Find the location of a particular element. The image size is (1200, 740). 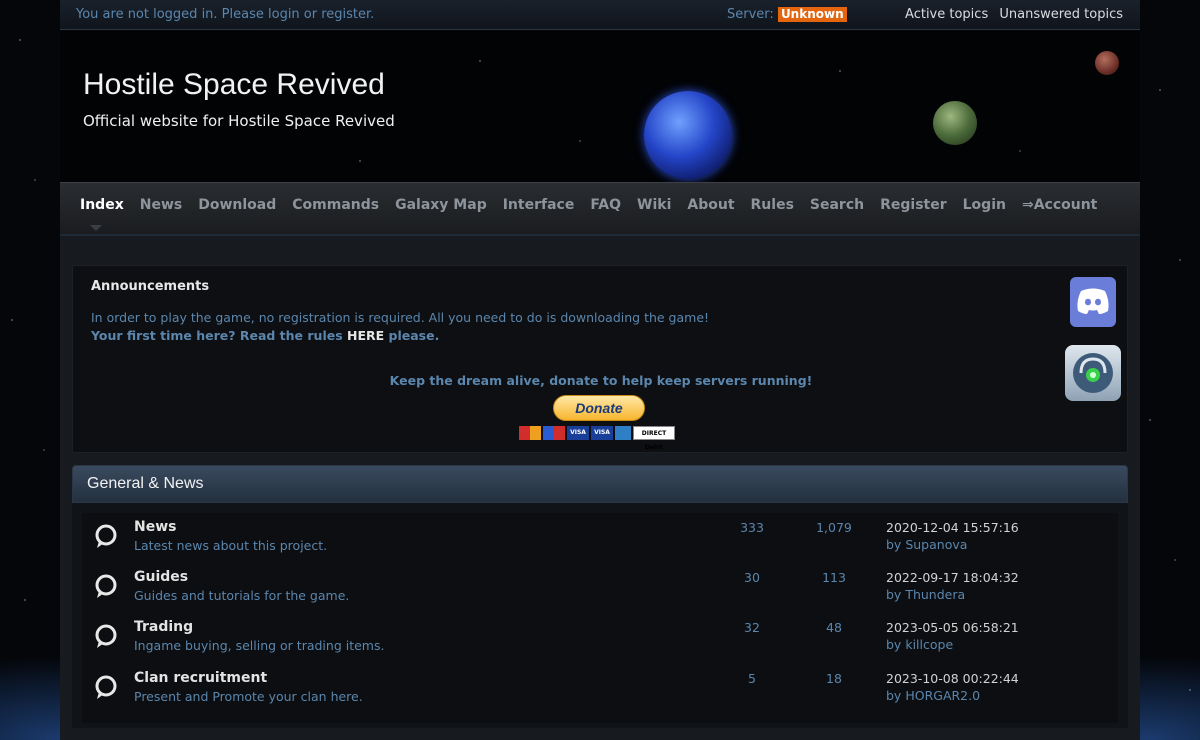

forum-posts-count: 48 is located at coordinates (834, 627).